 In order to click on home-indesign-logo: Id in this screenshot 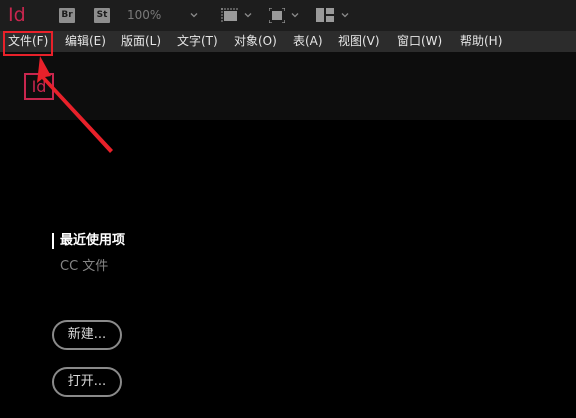, I will do `click(39, 86)`.